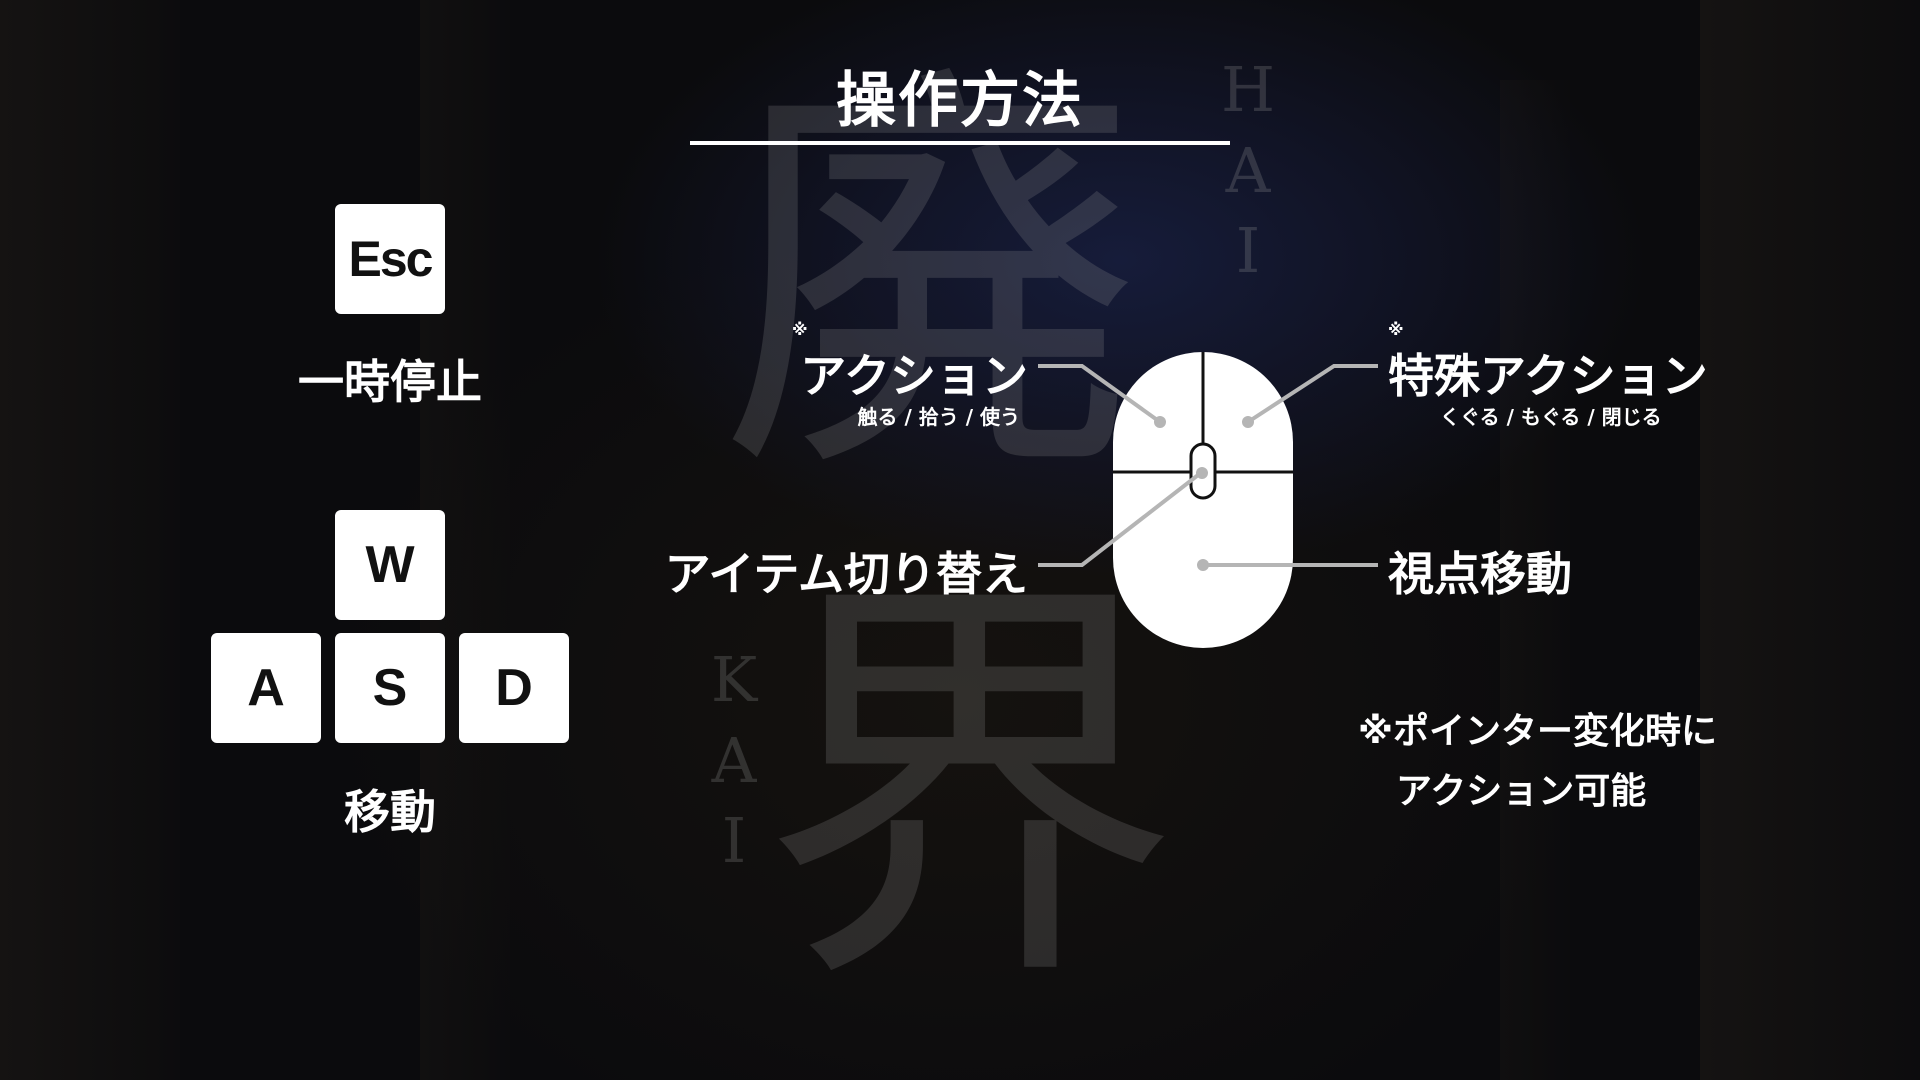 This screenshot has width=1920, height=1080. I want to click on special-action-note-mark: ※, so click(1396, 329).